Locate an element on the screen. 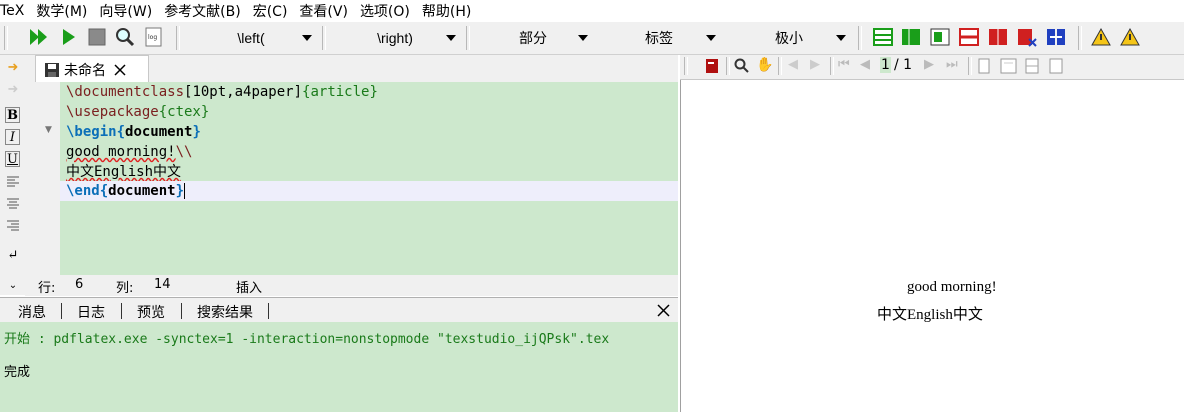  menu-wizards: 向导(W) is located at coordinates (125, 11).